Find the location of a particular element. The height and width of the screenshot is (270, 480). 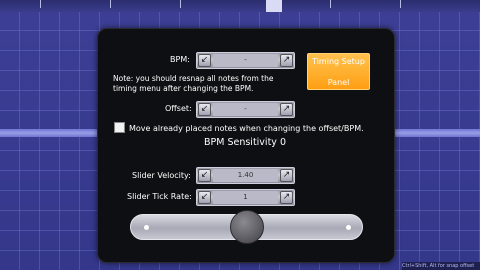

offset-label: Offset: is located at coordinates (178, 108).